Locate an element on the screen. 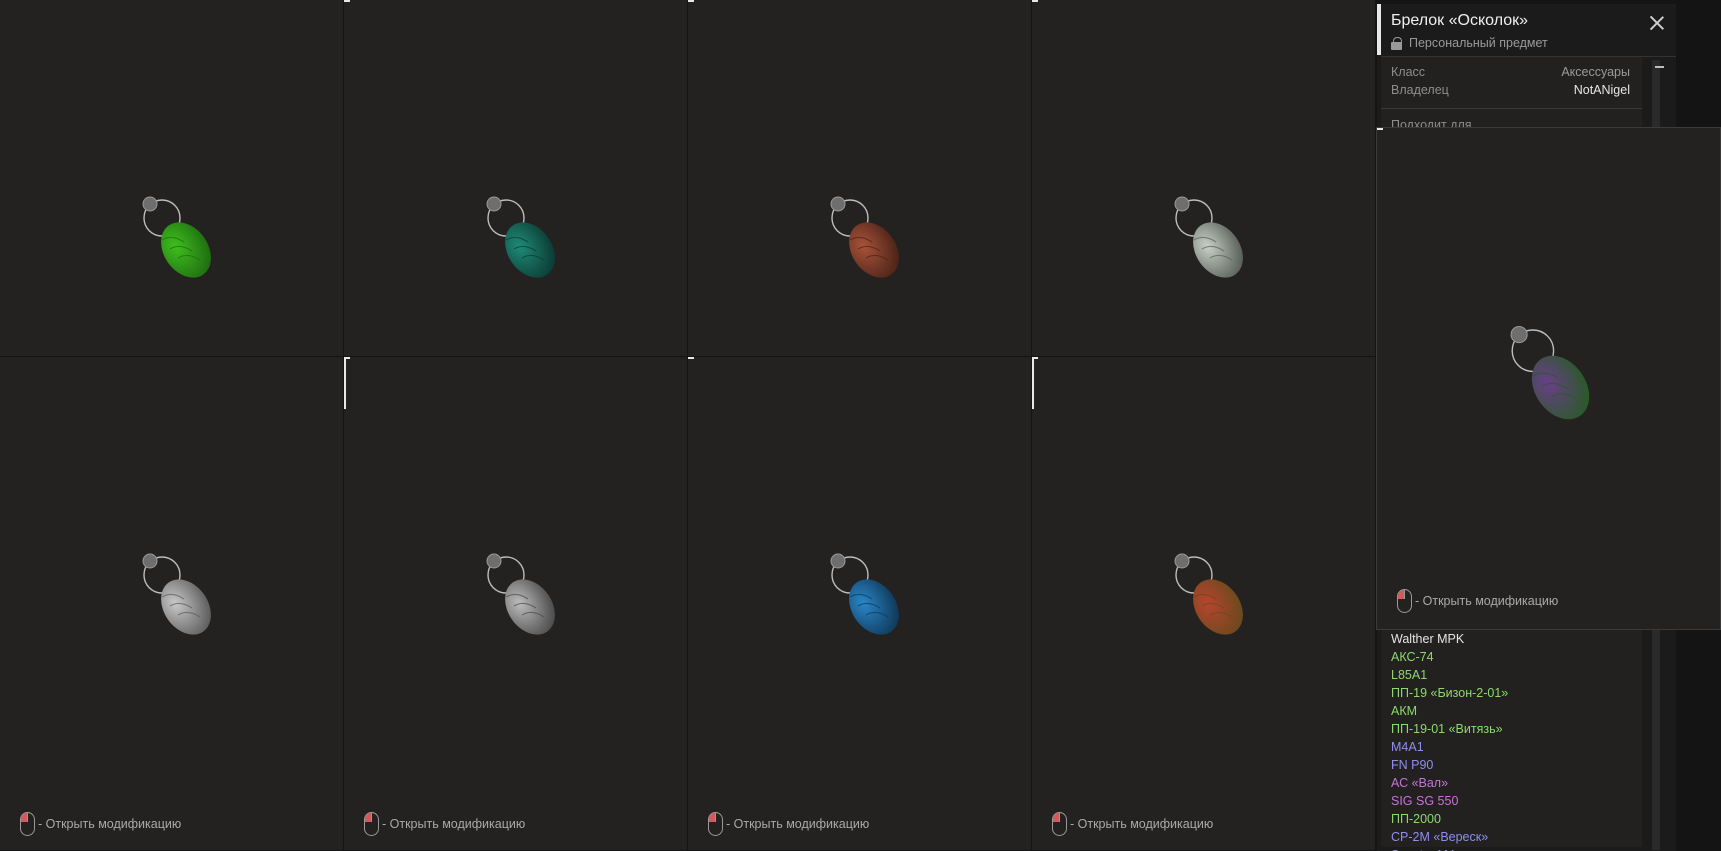 This screenshot has height=851, width=1721. charm-red-gold-flower is located at coordinates (1218, 607).